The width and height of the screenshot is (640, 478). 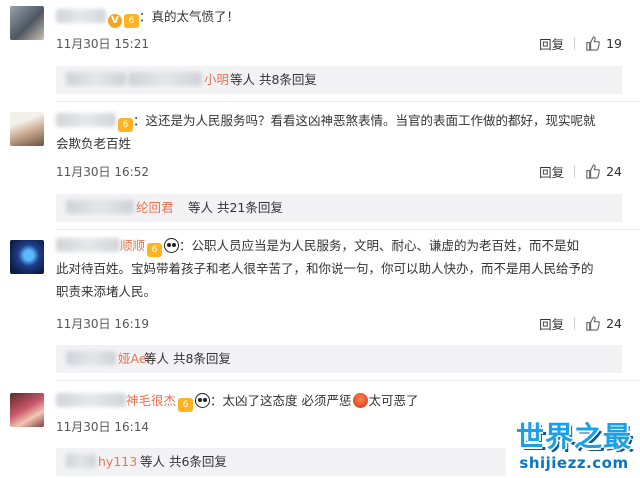 I want to click on timestamp: 11月30日 16:52, so click(x=102, y=172).